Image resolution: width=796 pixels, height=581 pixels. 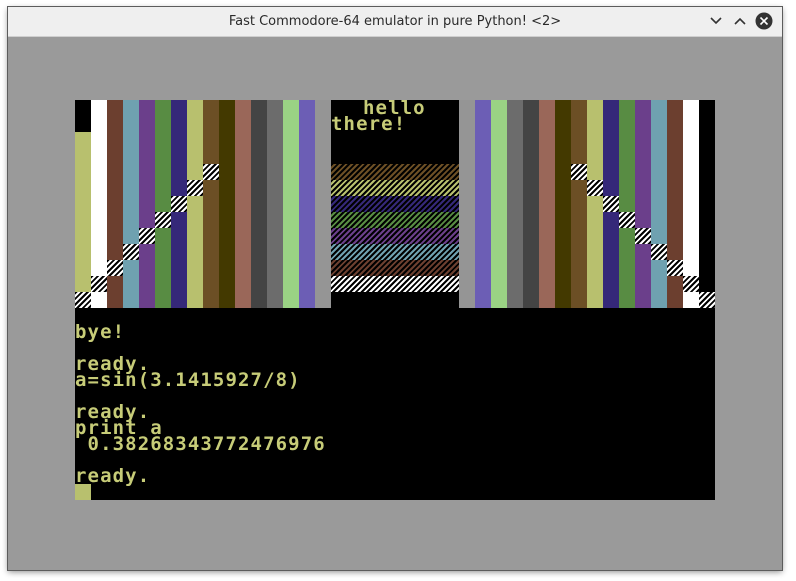 What do you see at coordinates (83, 492) in the screenshot?
I see `text-cursor` at bounding box center [83, 492].